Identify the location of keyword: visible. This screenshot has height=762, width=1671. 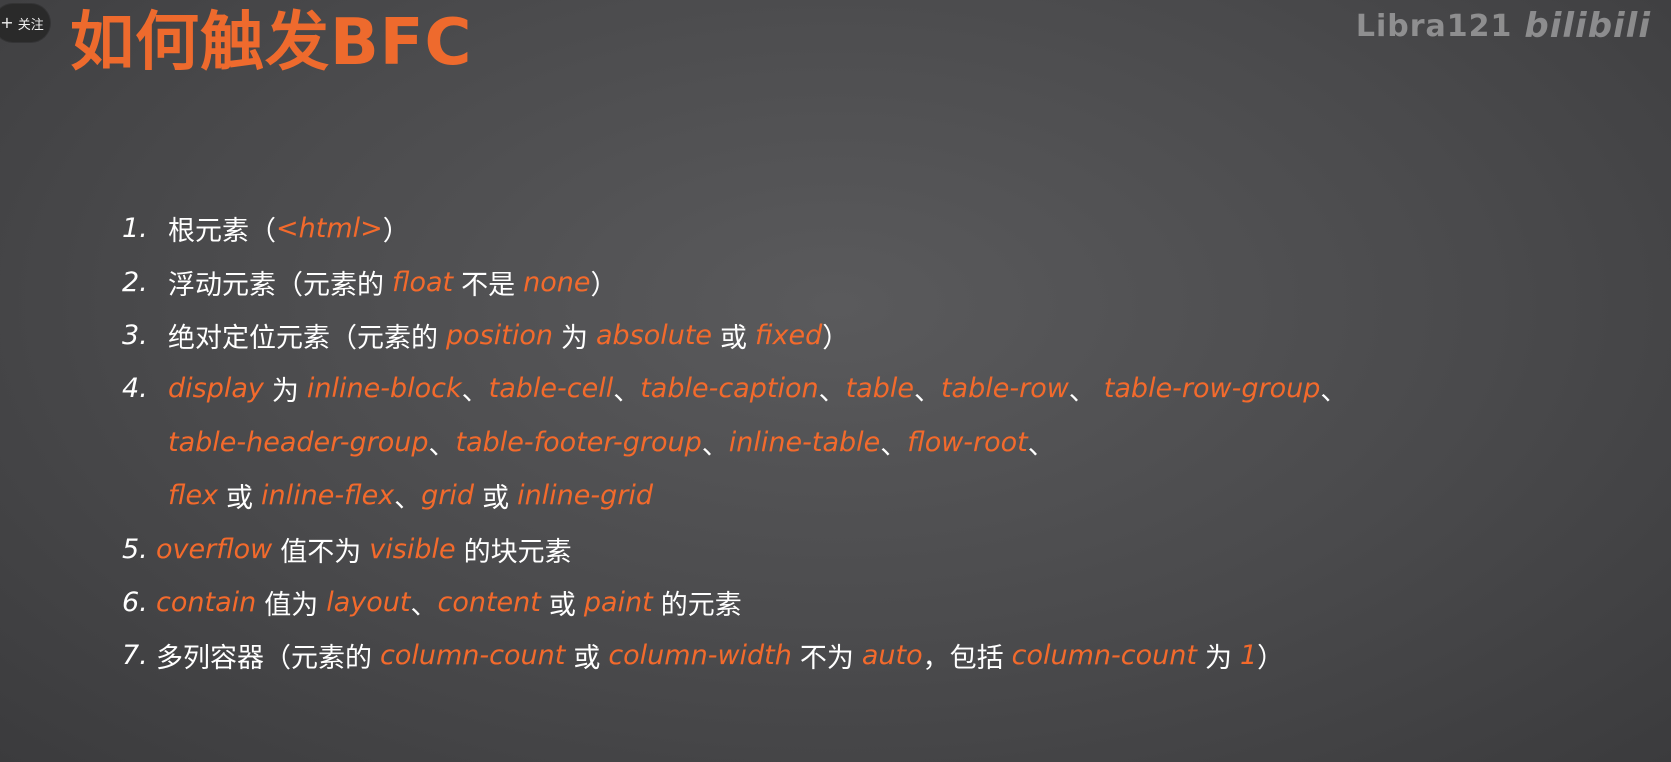
(412, 549).